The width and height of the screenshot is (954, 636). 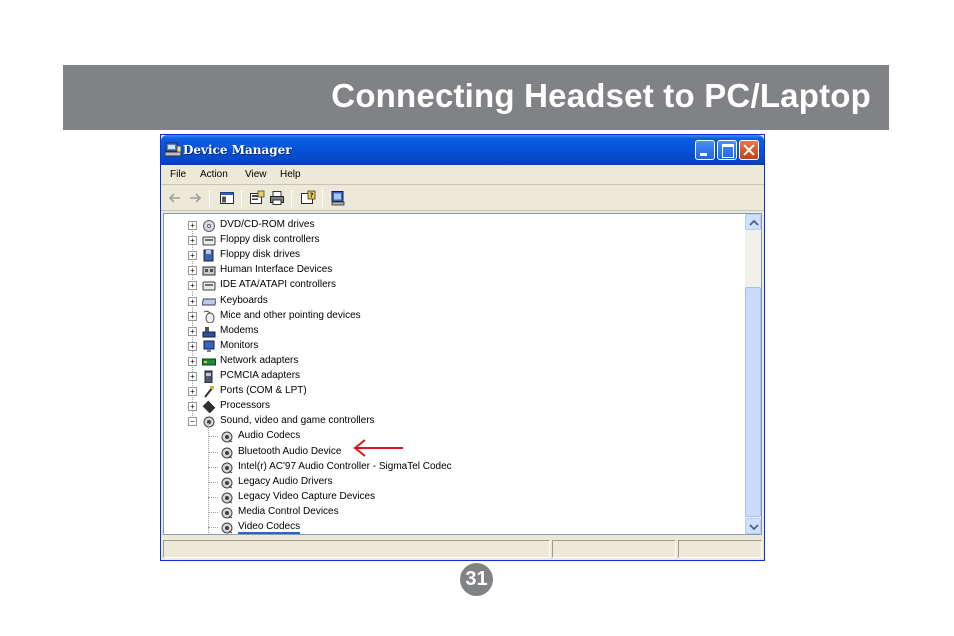 I want to click on title-bar: Device Manager, so click(x=462, y=150).